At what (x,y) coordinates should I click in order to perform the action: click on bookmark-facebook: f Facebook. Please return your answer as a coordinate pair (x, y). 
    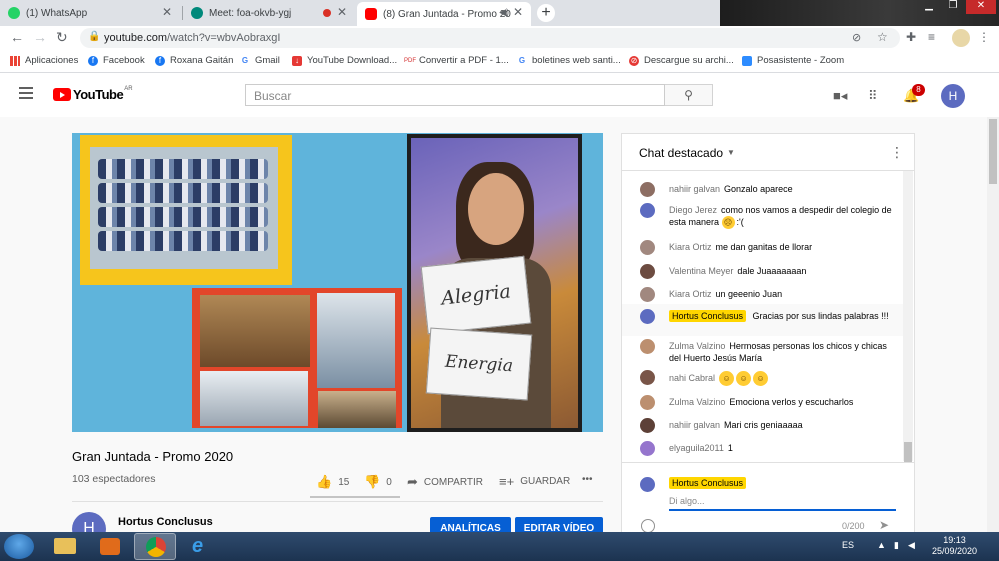
    Looking at the image, I should click on (116, 60).